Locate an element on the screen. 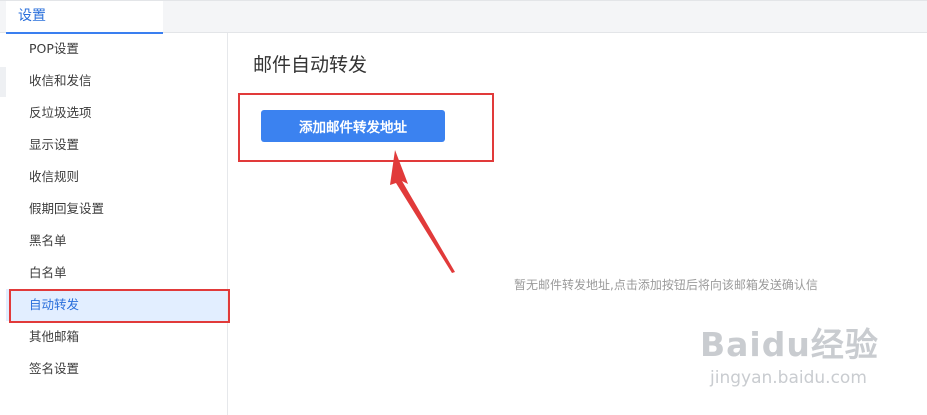  sidebar-item-vacation-reply: 假期回复设置 is located at coordinates (116, 209).